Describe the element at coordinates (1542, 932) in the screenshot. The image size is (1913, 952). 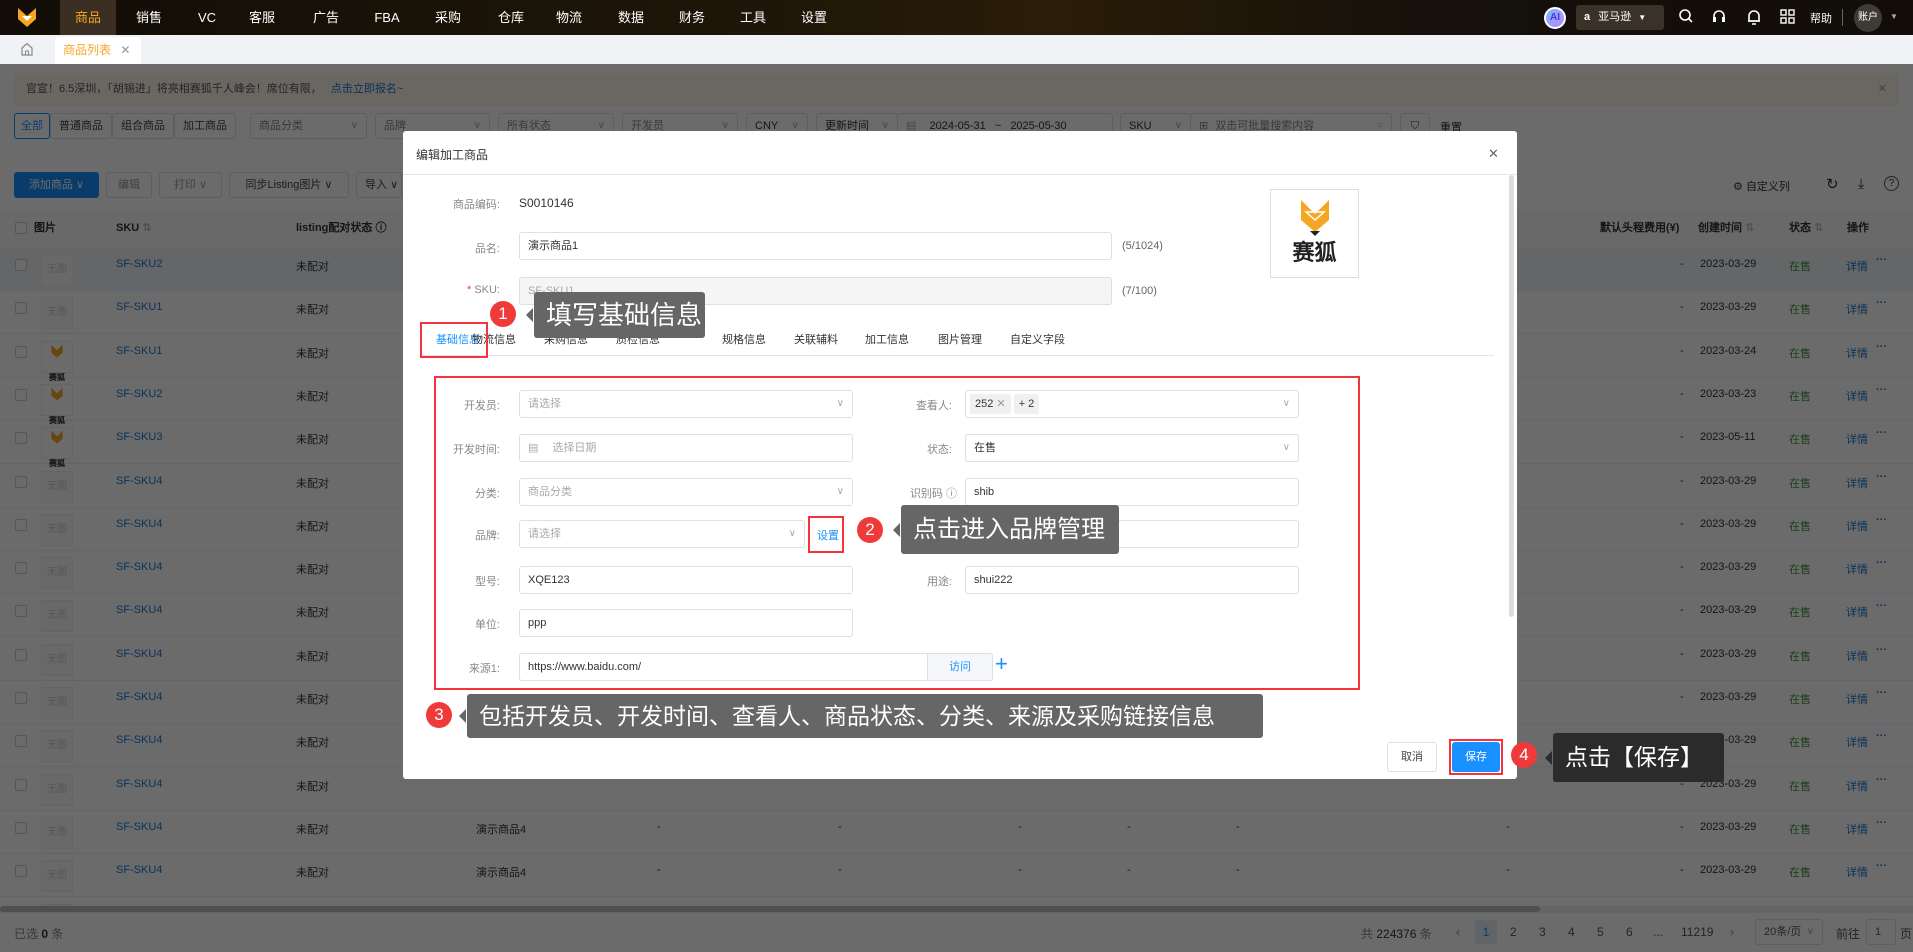
I see `page-3: 3` at that location.